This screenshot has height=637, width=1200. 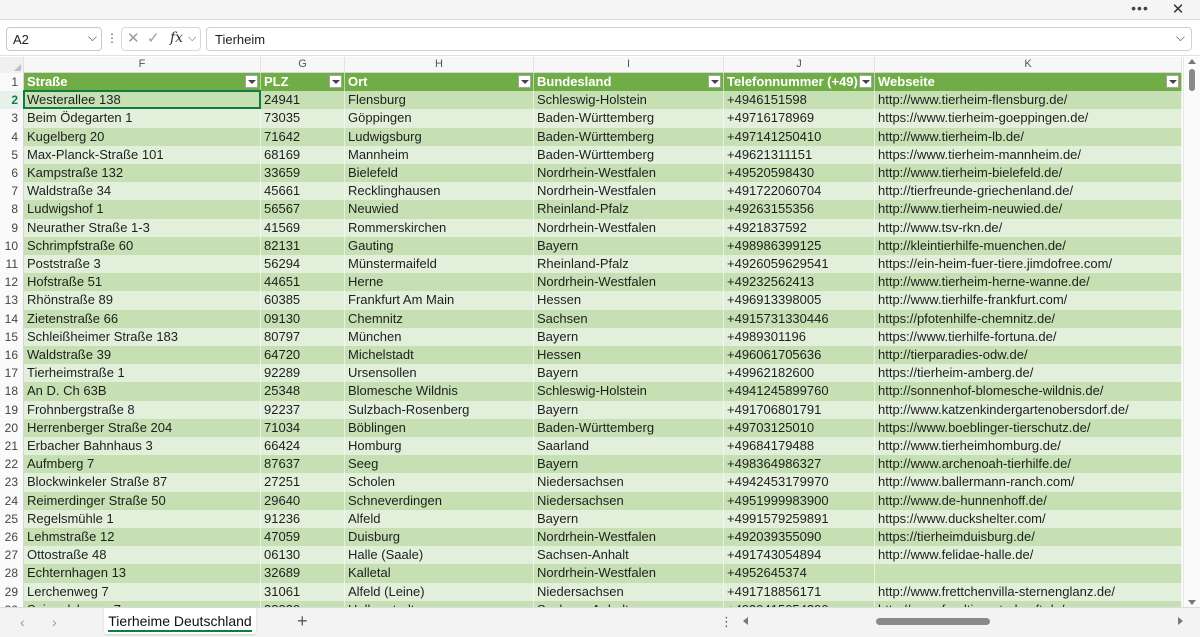 What do you see at coordinates (1028, 245) in the screenshot?
I see `table-cell: http://kleintierhilfe-muenchen.de/` at bounding box center [1028, 245].